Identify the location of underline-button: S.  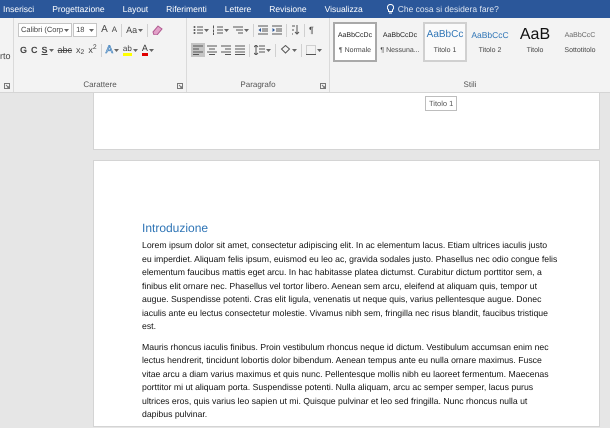
(48, 50).